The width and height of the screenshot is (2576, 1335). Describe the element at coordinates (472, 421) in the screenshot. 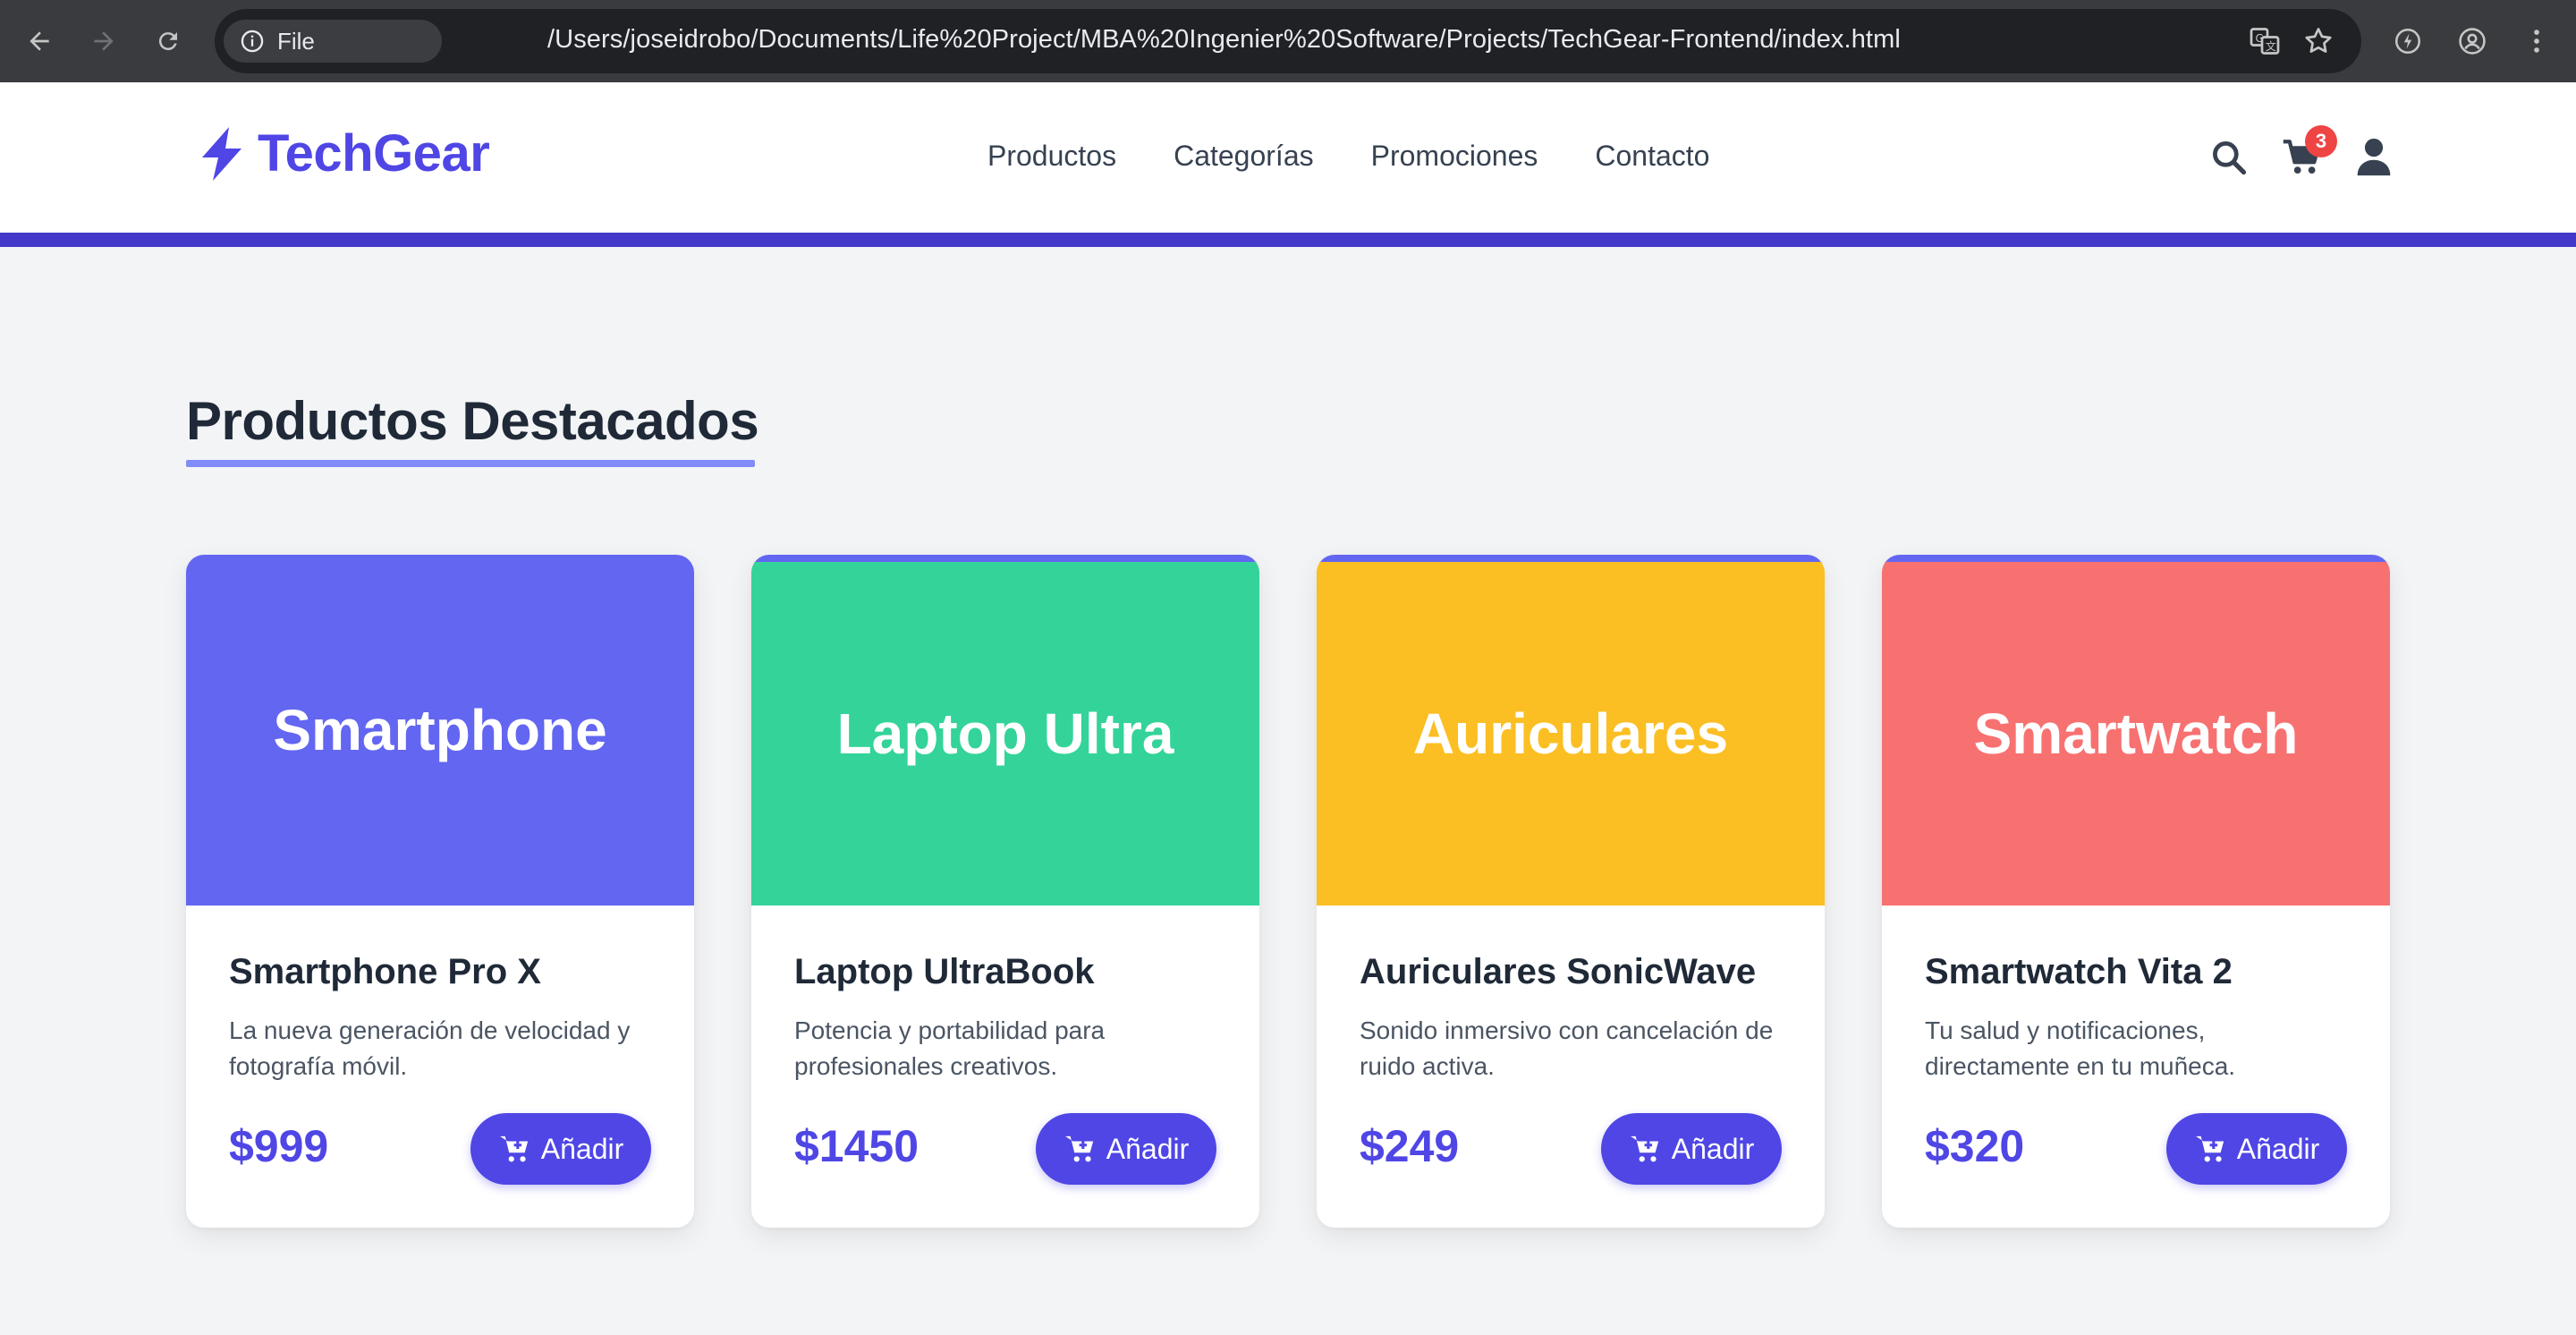

I see `section-title: Productos Destacados` at that location.